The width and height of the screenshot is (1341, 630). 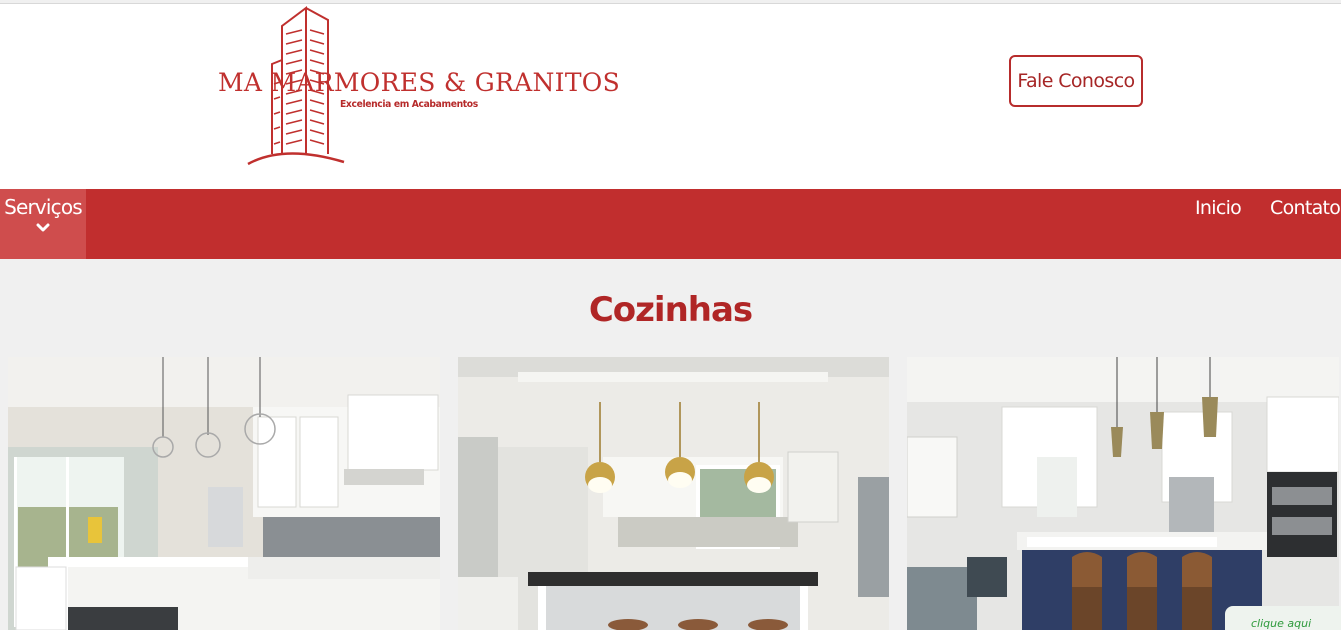 What do you see at coordinates (43, 227) in the screenshot?
I see `chevron-down-icon` at bounding box center [43, 227].